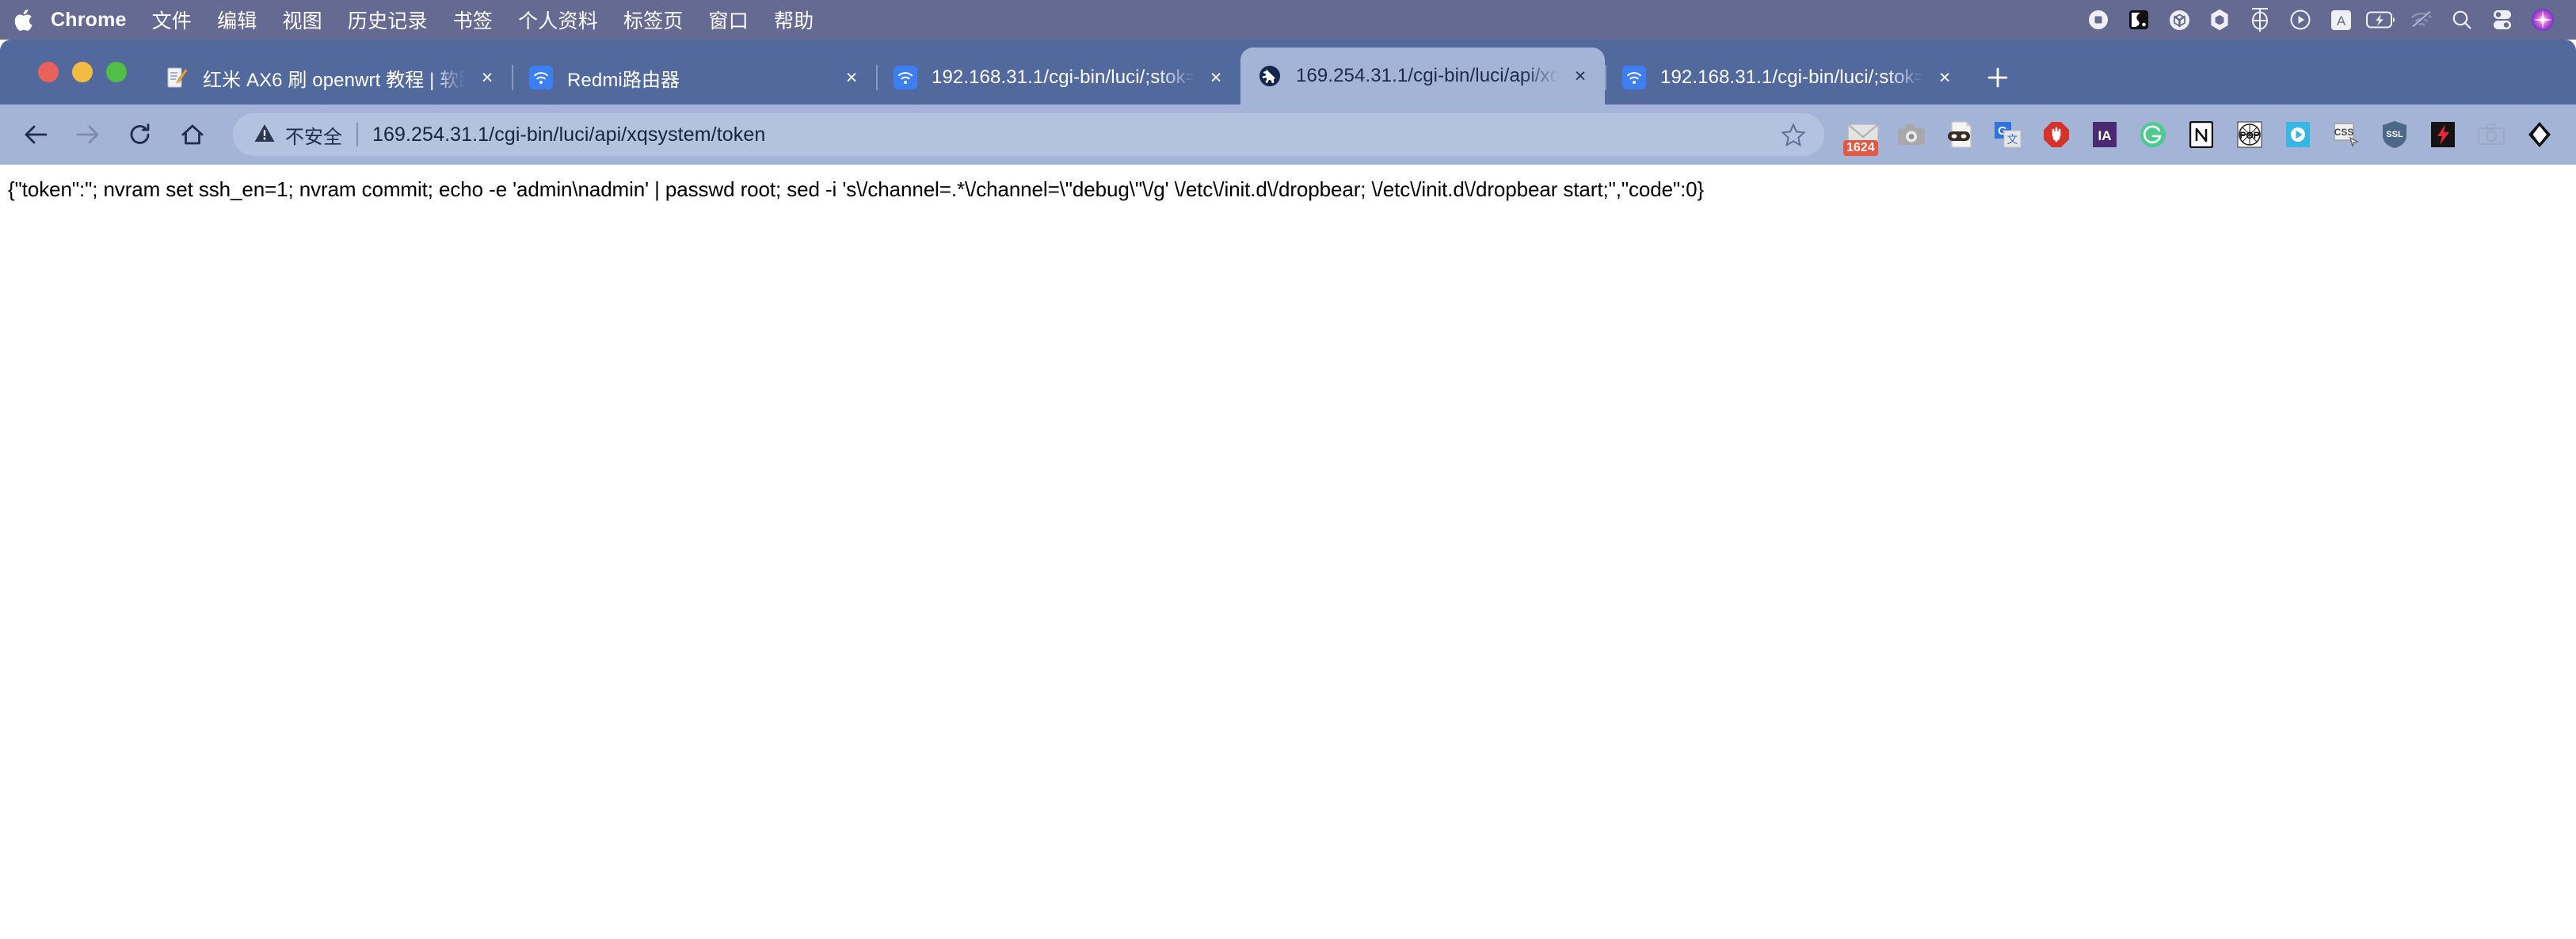 This screenshot has height=939, width=2576. I want to click on control-center-icon, so click(2502, 20).